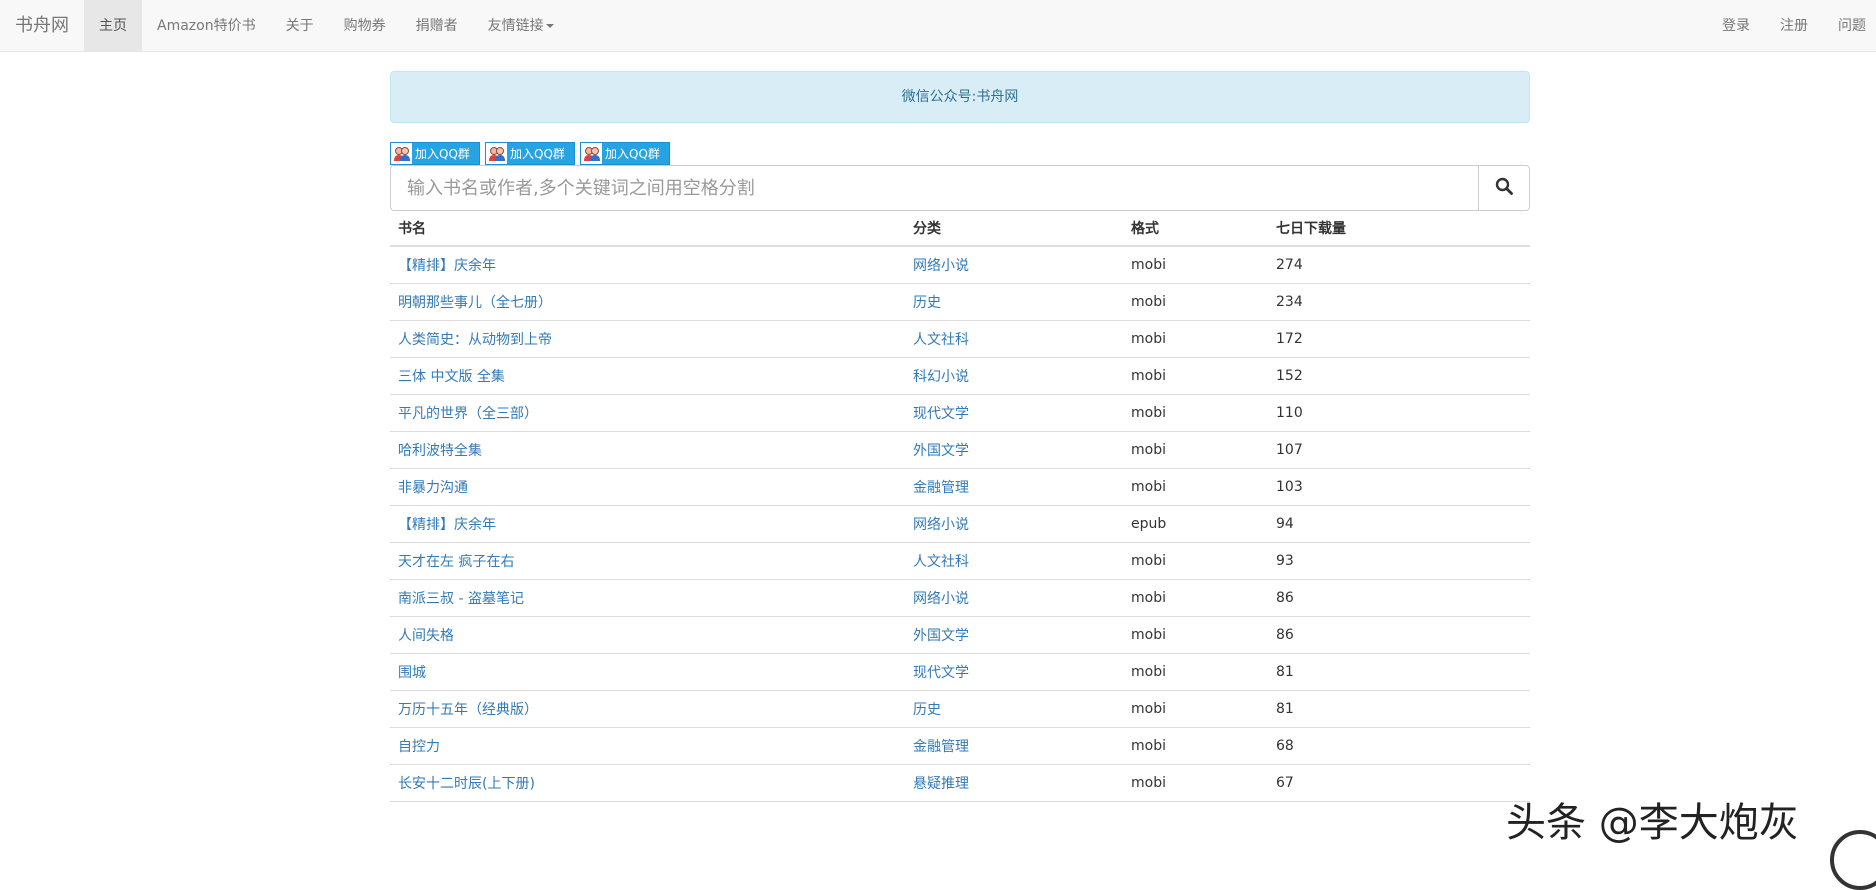 The width and height of the screenshot is (1876, 890). Describe the element at coordinates (440, 451) in the screenshot. I see `book-title-link: 哈利波特全集` at that location.